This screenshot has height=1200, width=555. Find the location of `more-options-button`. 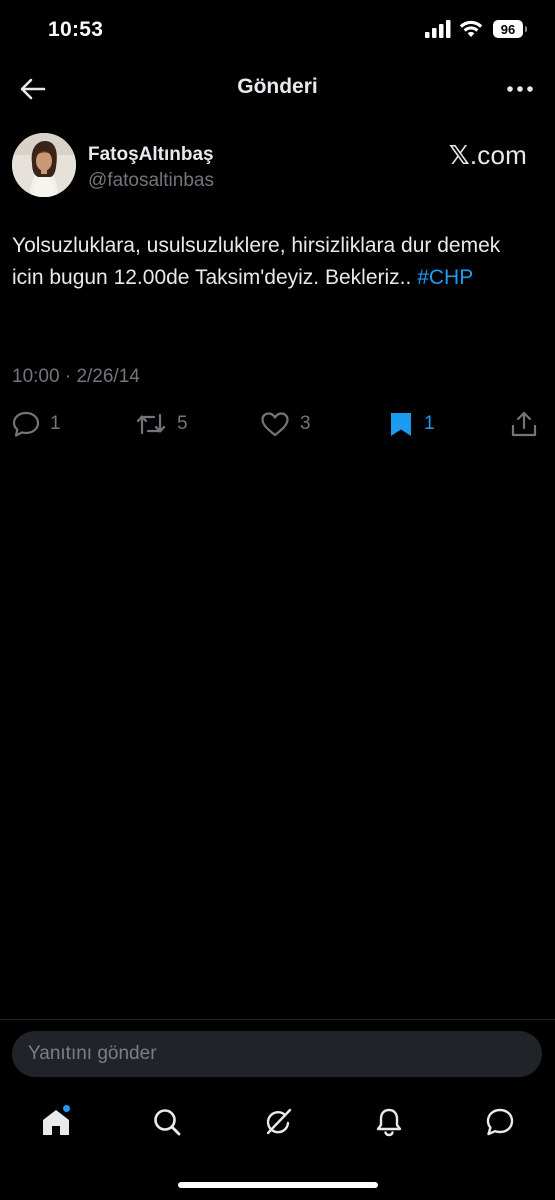

more-options-button is located at coordinates (520, 89).